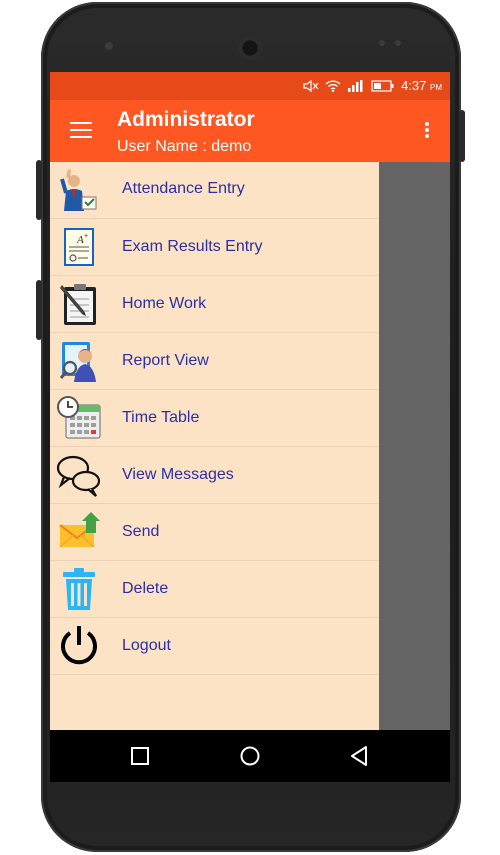 The height and width of the screenshot is (855, 500). I want to click on status-time-ampm: PM, so click(436, 87).